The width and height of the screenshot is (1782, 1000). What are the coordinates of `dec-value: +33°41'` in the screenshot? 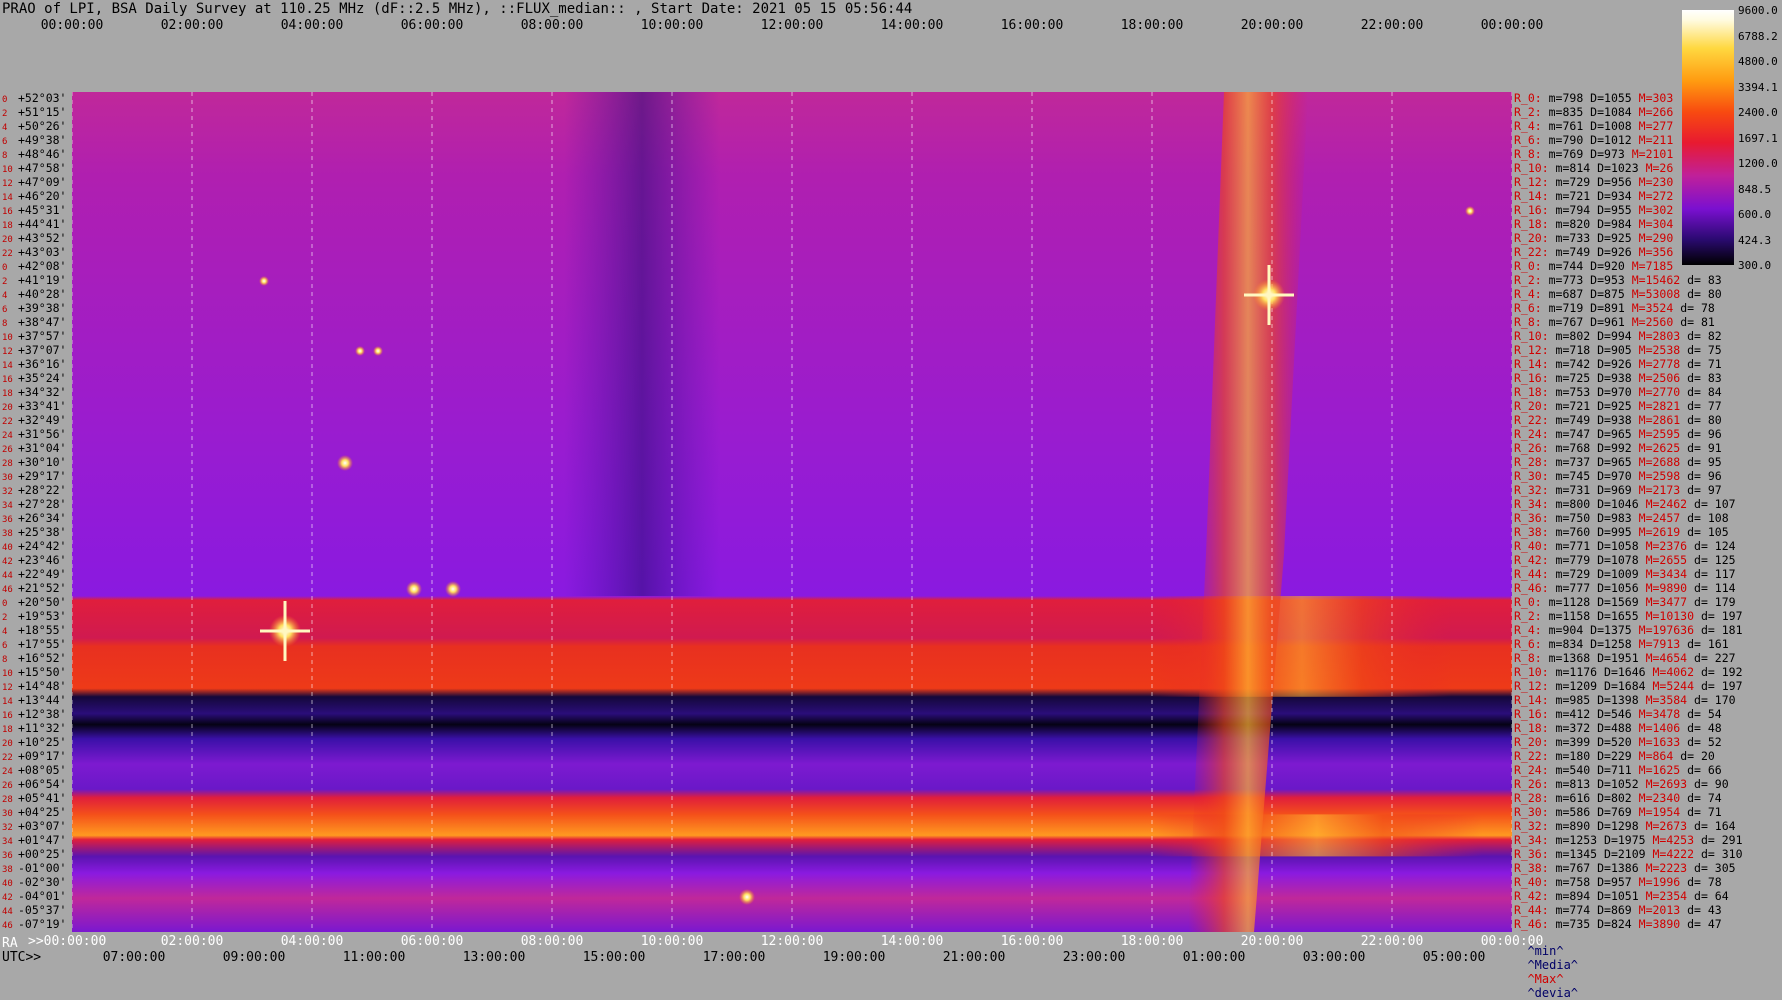 It's located at (42, 406).